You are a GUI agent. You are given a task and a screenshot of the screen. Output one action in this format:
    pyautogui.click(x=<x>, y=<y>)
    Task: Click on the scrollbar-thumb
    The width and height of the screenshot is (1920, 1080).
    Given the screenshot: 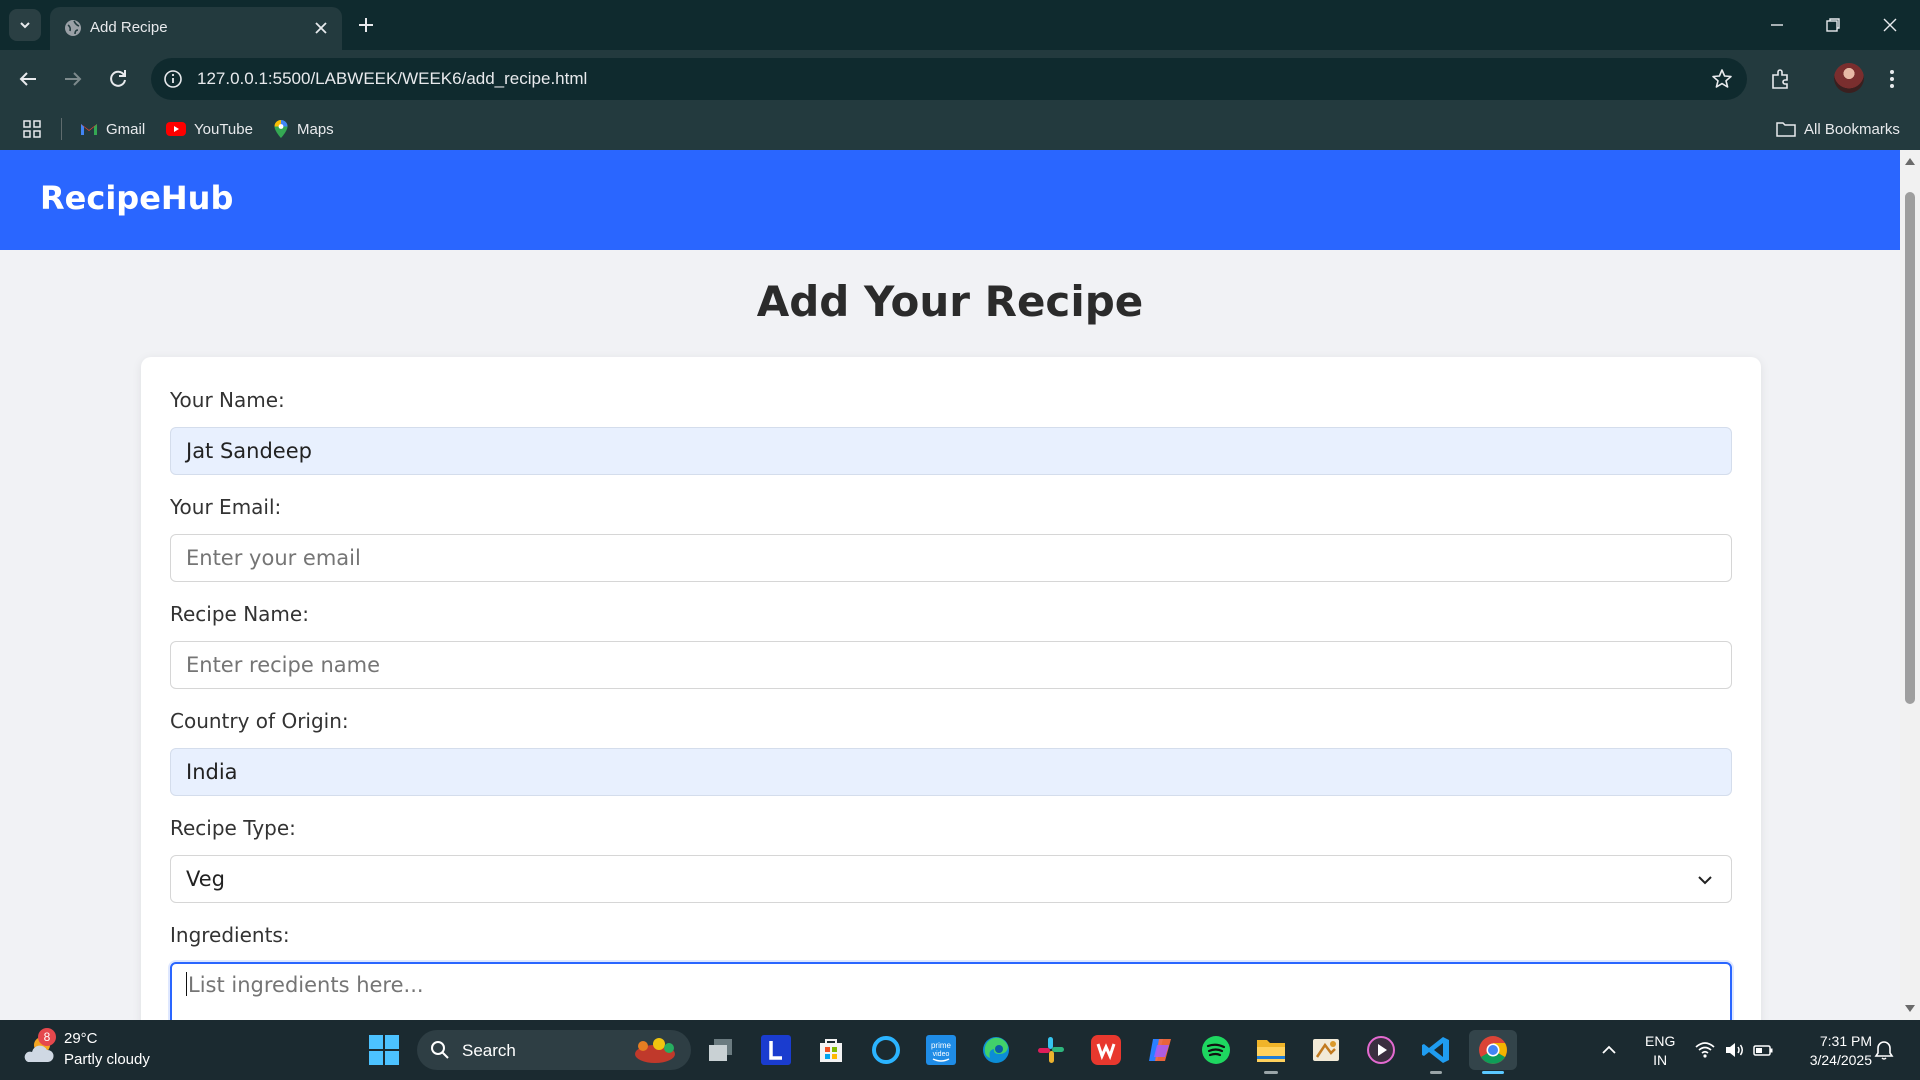 What is the action you would take?
    pyautogui.click(x=1910, y=448)
    